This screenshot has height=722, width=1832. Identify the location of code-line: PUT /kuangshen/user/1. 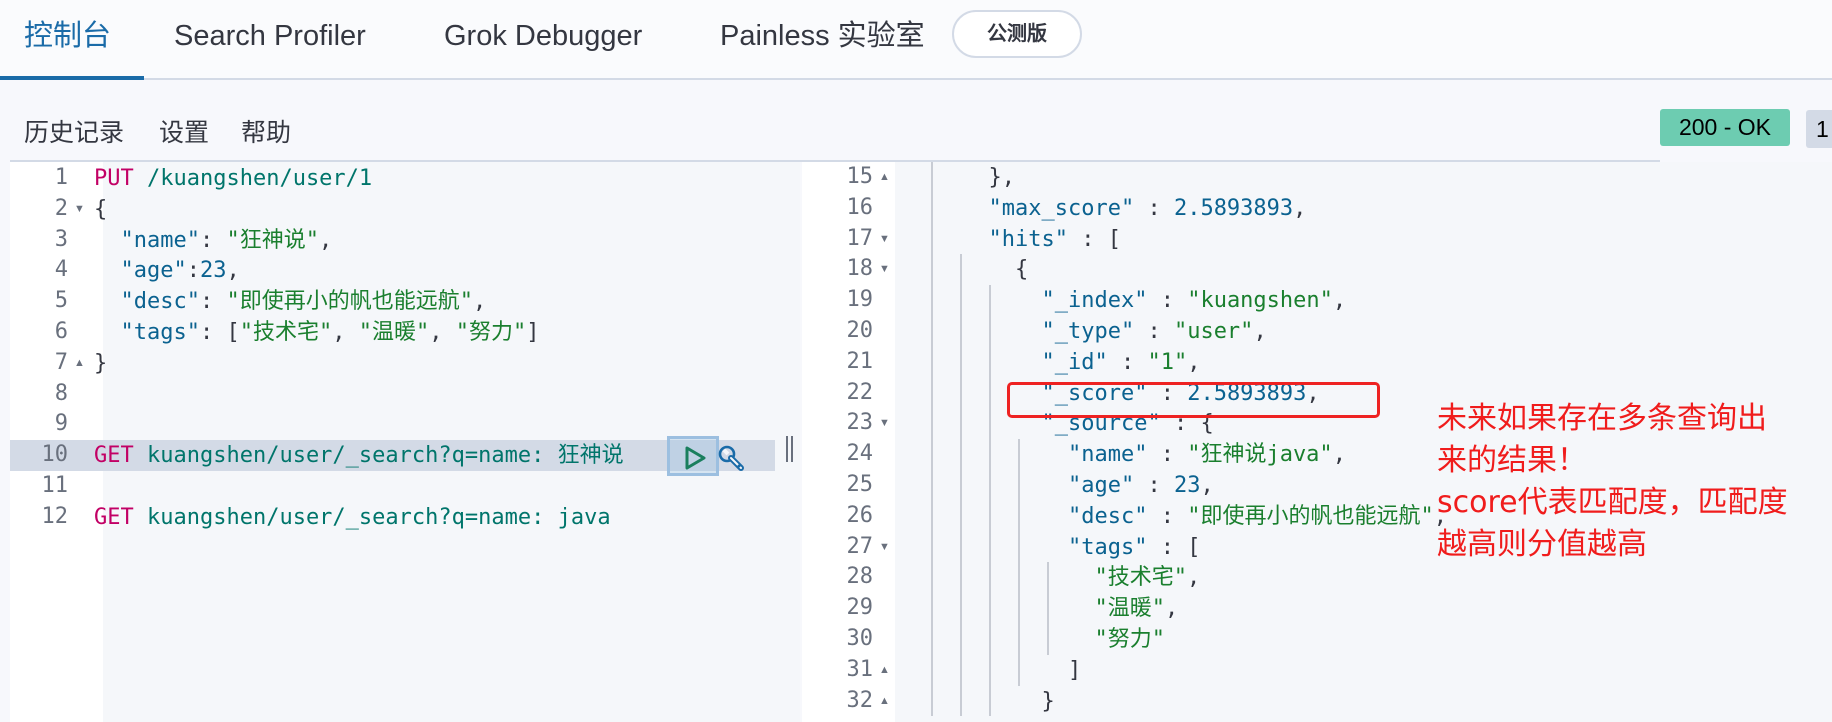
(233, 178).